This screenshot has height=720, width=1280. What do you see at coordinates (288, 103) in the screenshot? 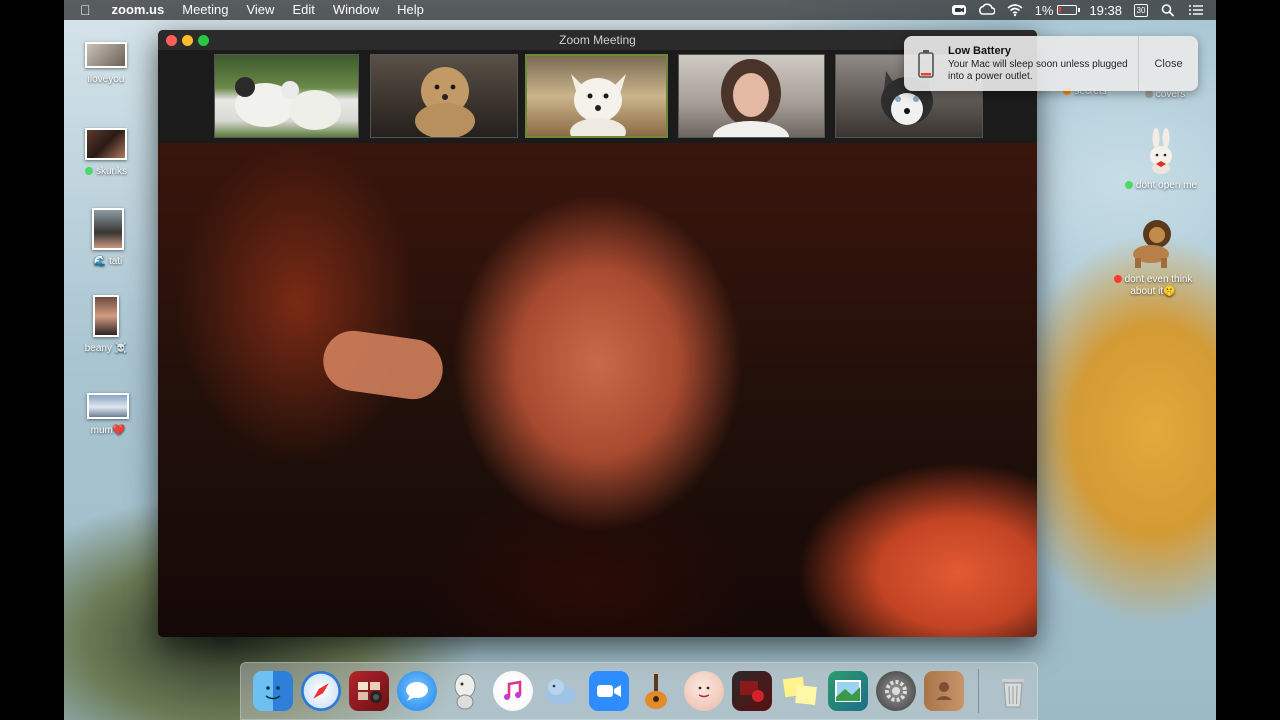
I see `dogs-video-icon` at bounding box center [288, 103].